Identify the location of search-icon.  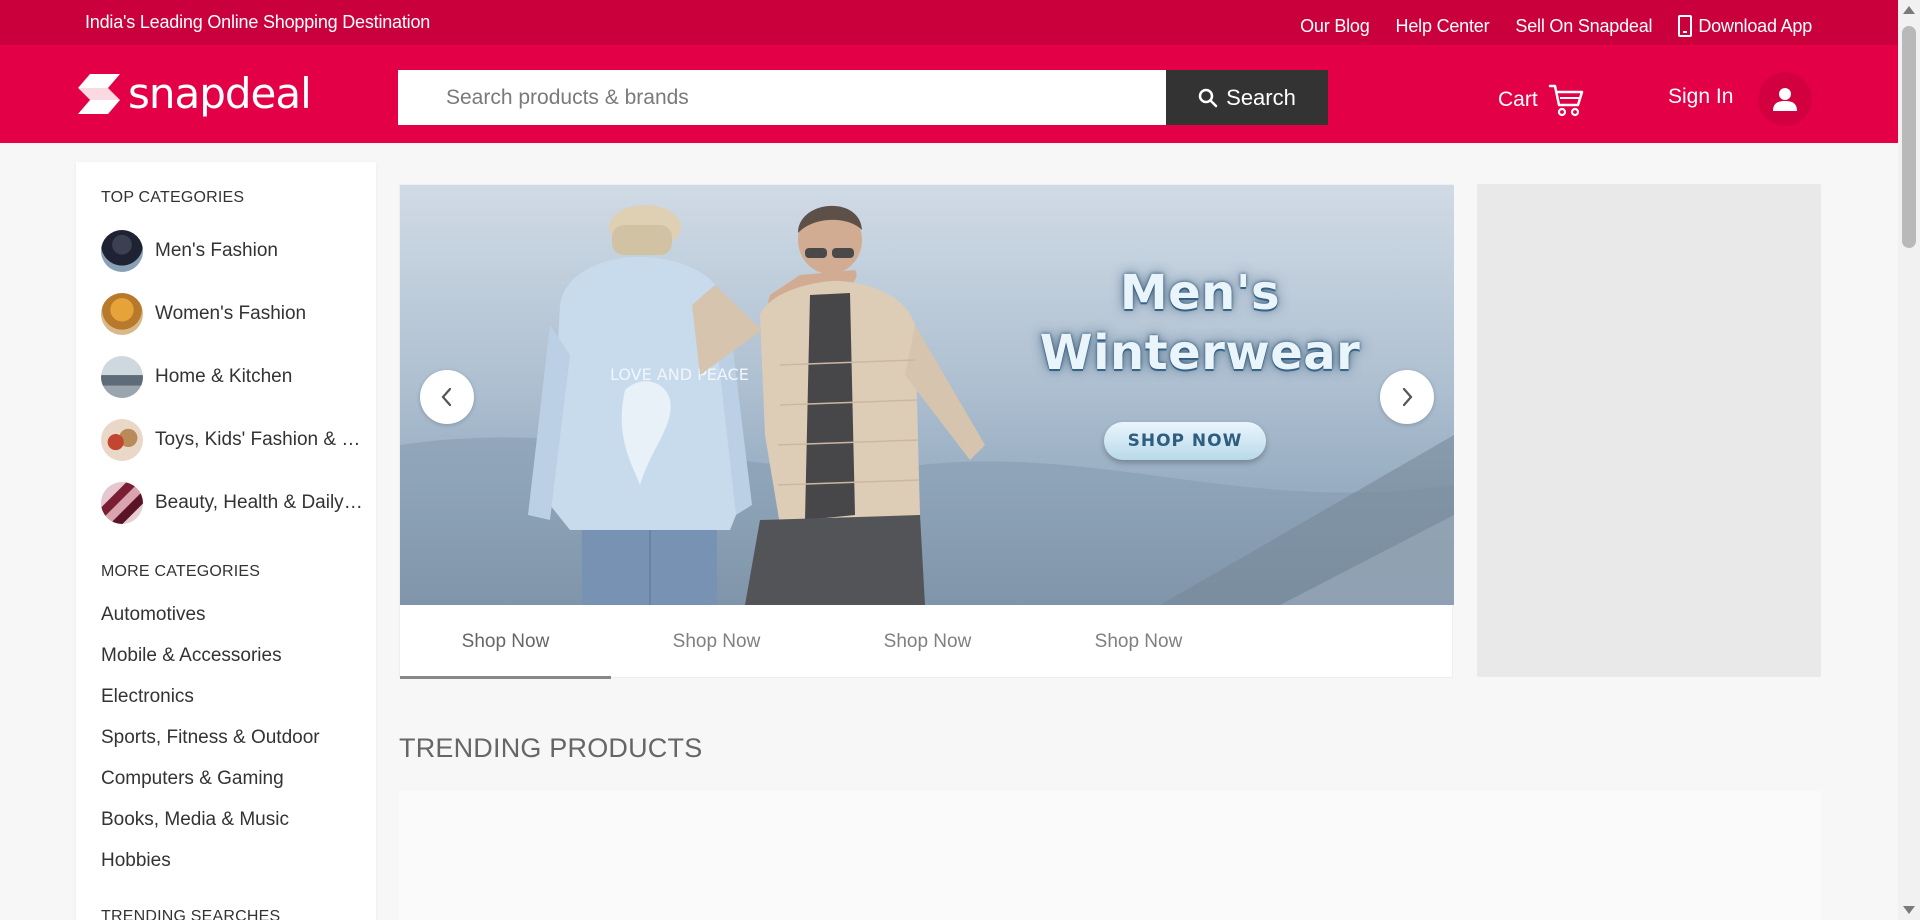
(1208, 97).